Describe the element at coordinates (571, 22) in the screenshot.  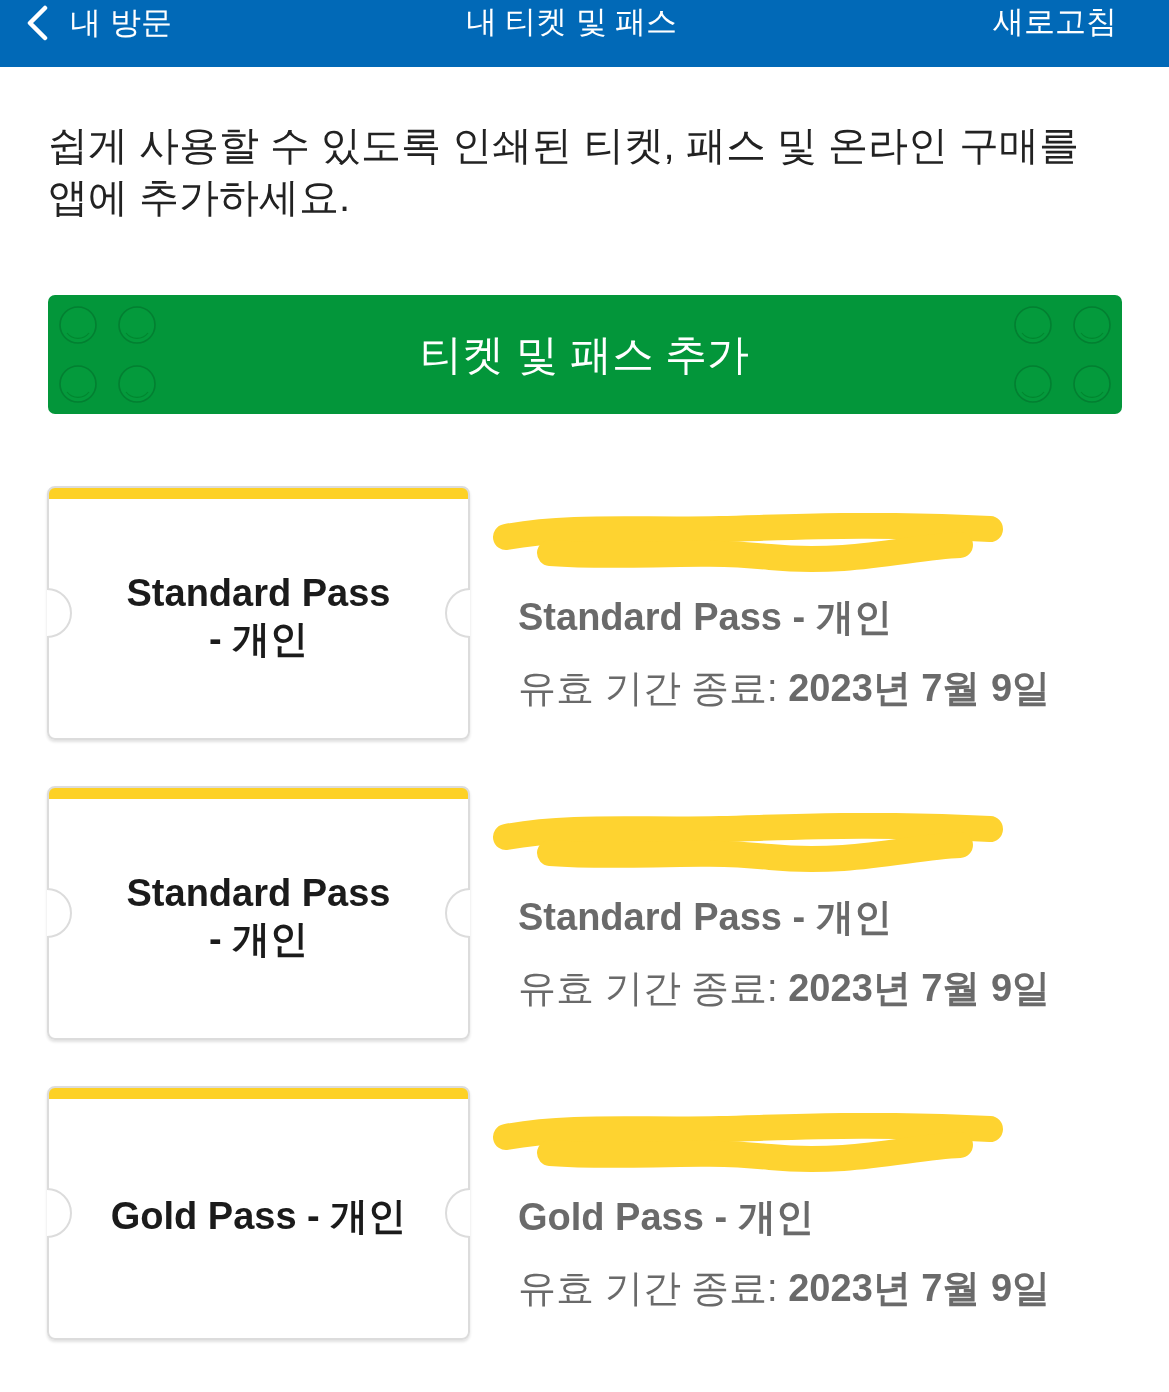
I see `screen-title: 내 티켓 및 패스` at that location.